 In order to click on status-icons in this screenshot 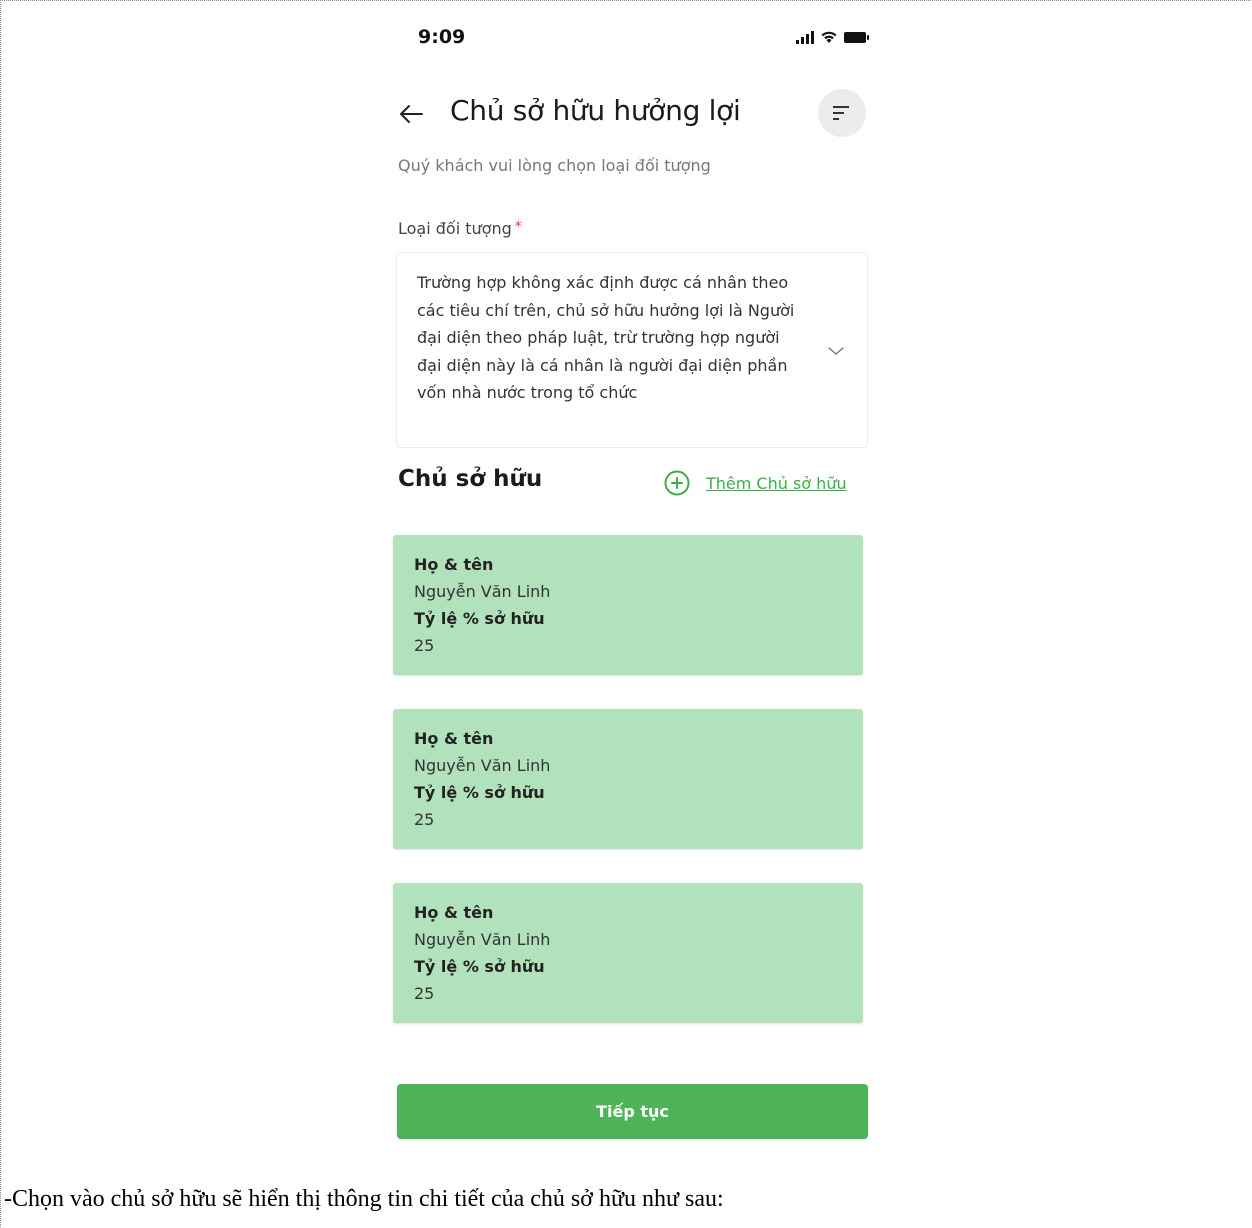, I will do `click(833, 37)`.